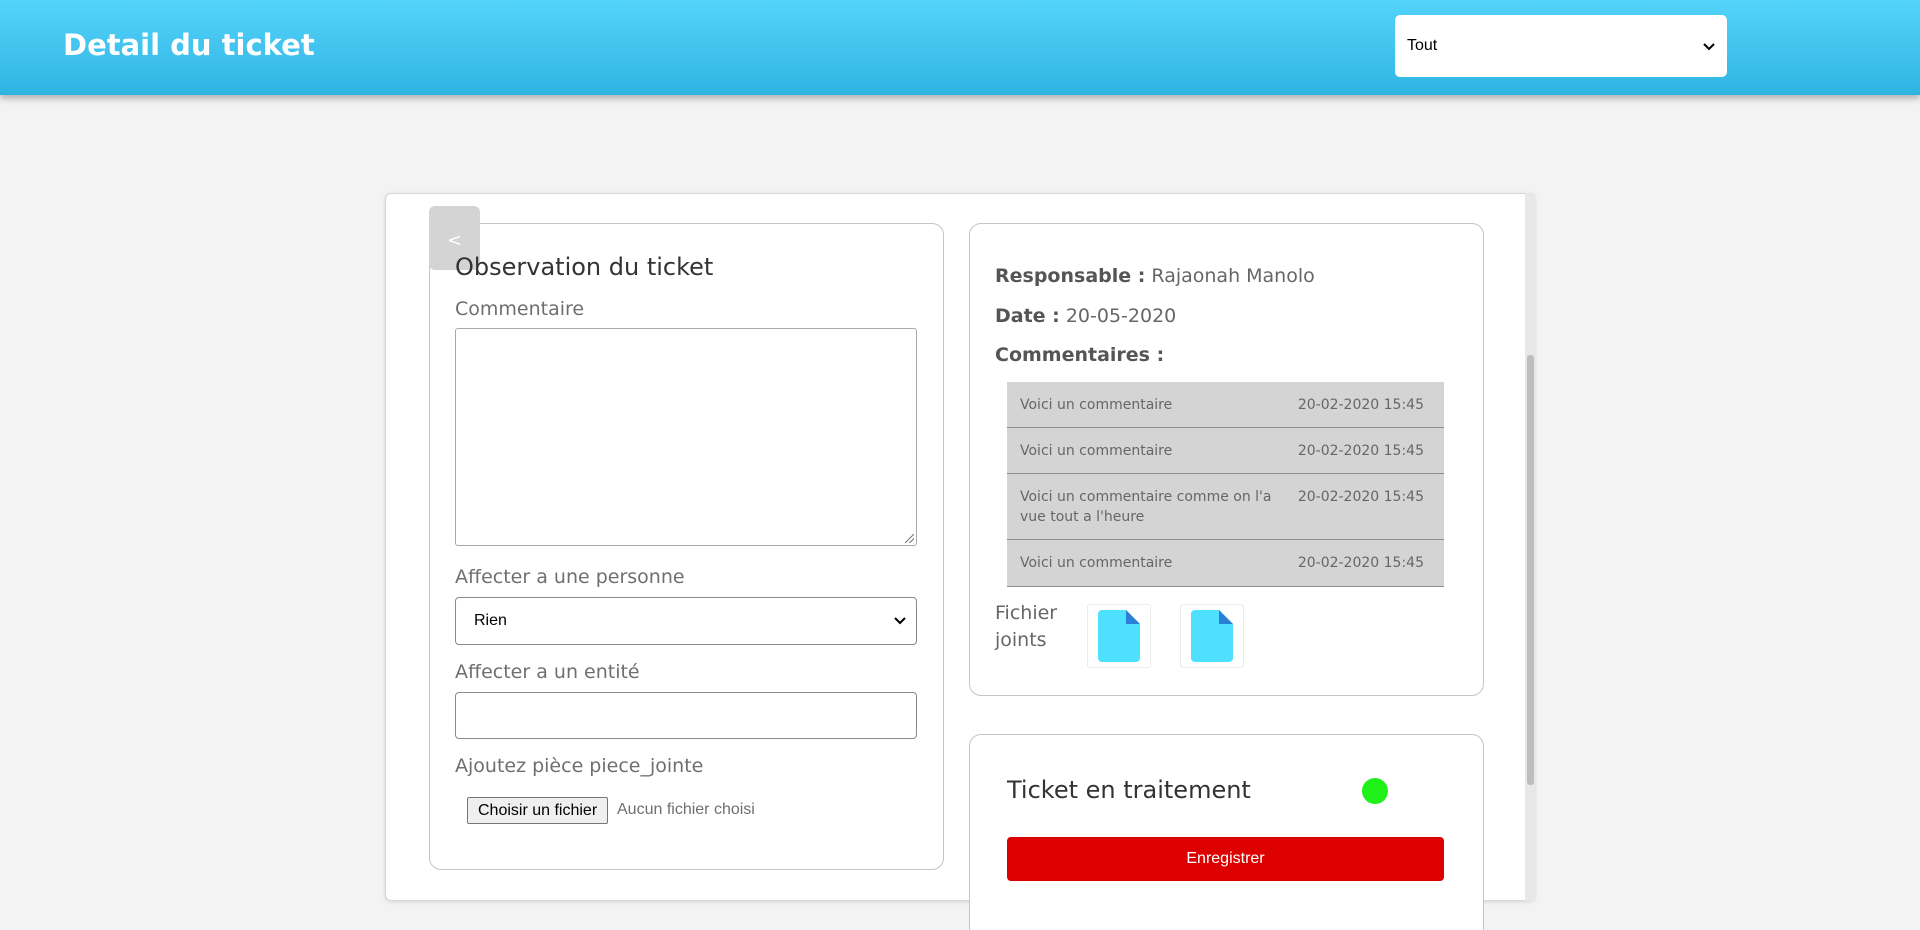 The image size is (1920, 930). I want to click on comments-heading: Commentaires :, so click(1080, 355).